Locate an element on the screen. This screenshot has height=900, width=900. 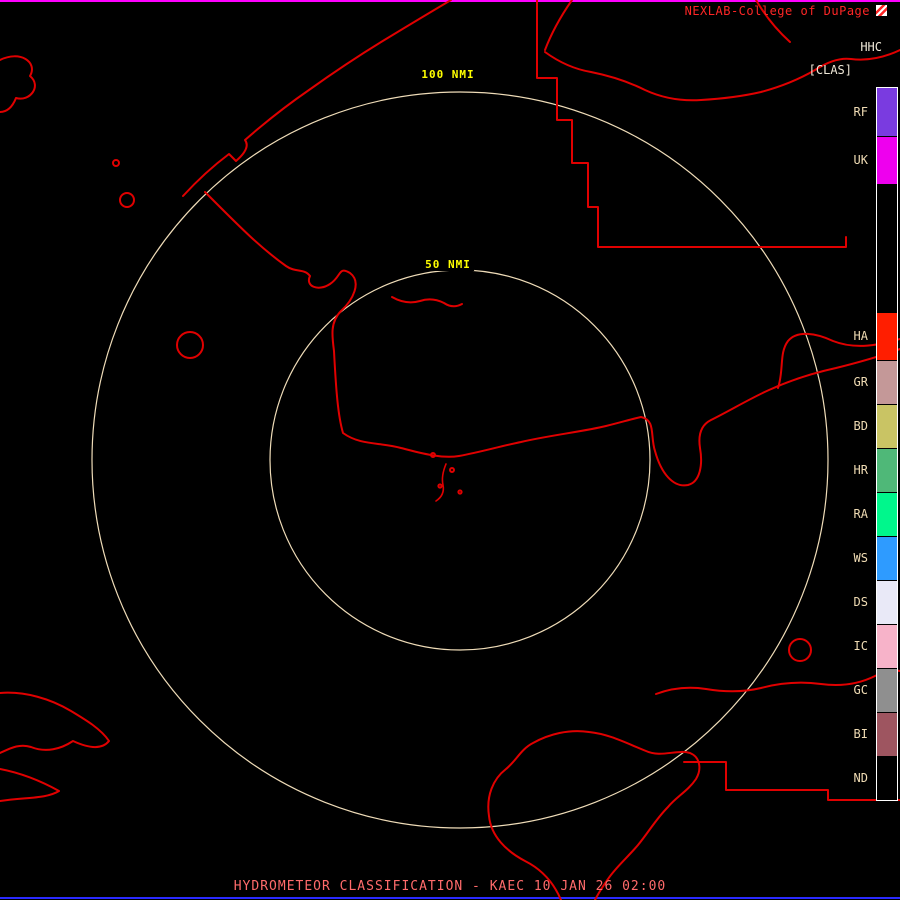
legend-swatch-HR is located at coordinates (887, 470).